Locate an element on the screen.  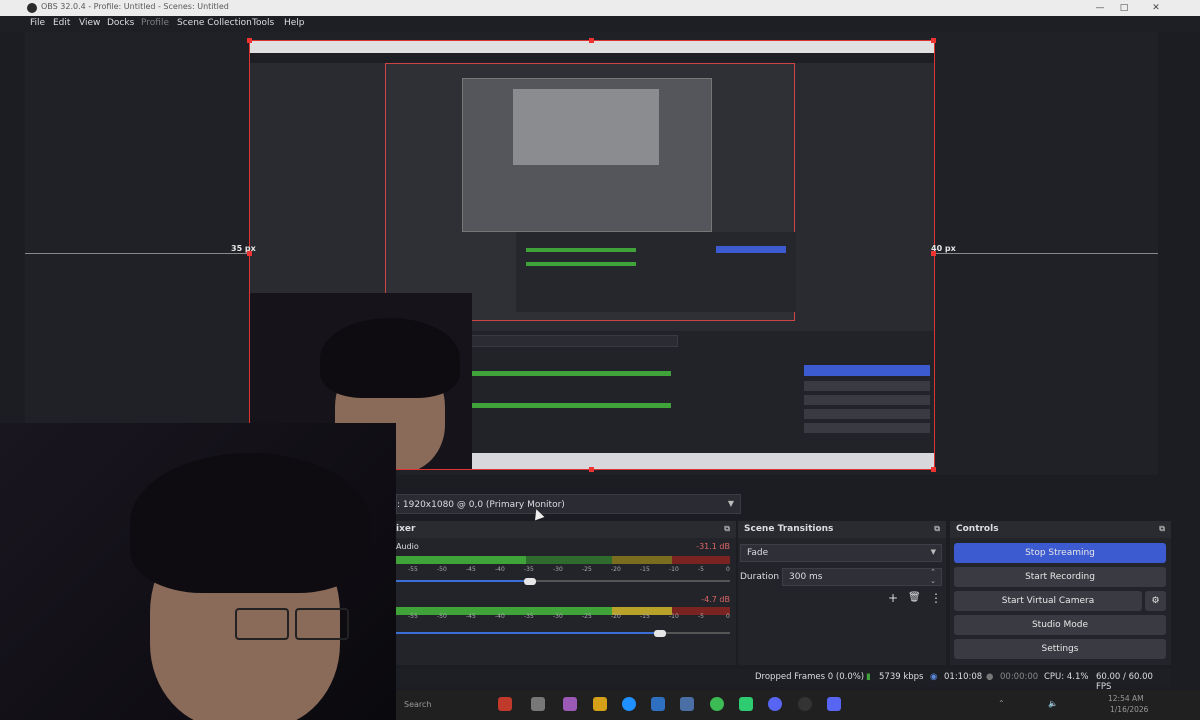
transition-value: Fade is located at coordinates (758, 553).